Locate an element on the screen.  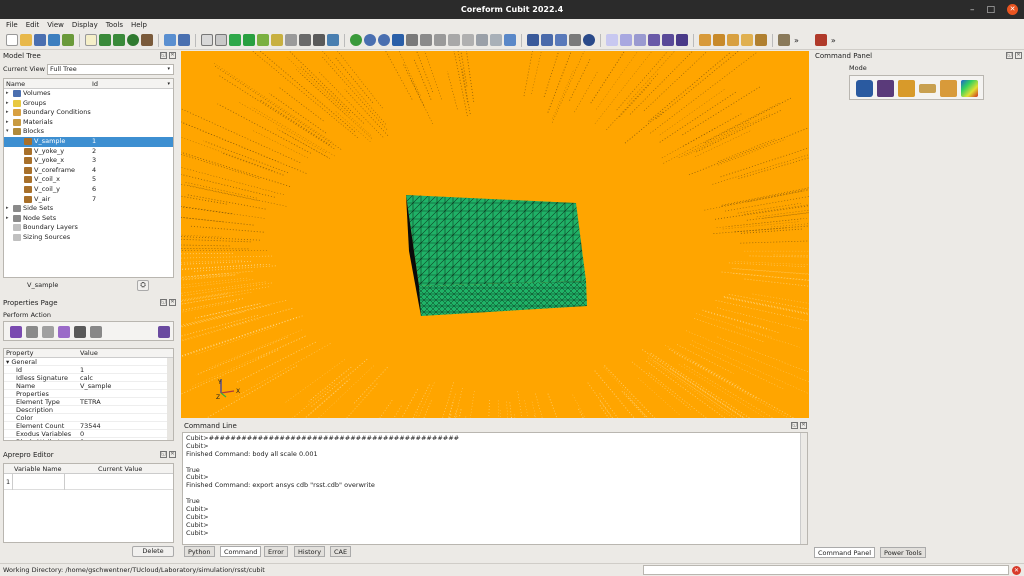
view-left-icon is located at coordinates (482, 40).